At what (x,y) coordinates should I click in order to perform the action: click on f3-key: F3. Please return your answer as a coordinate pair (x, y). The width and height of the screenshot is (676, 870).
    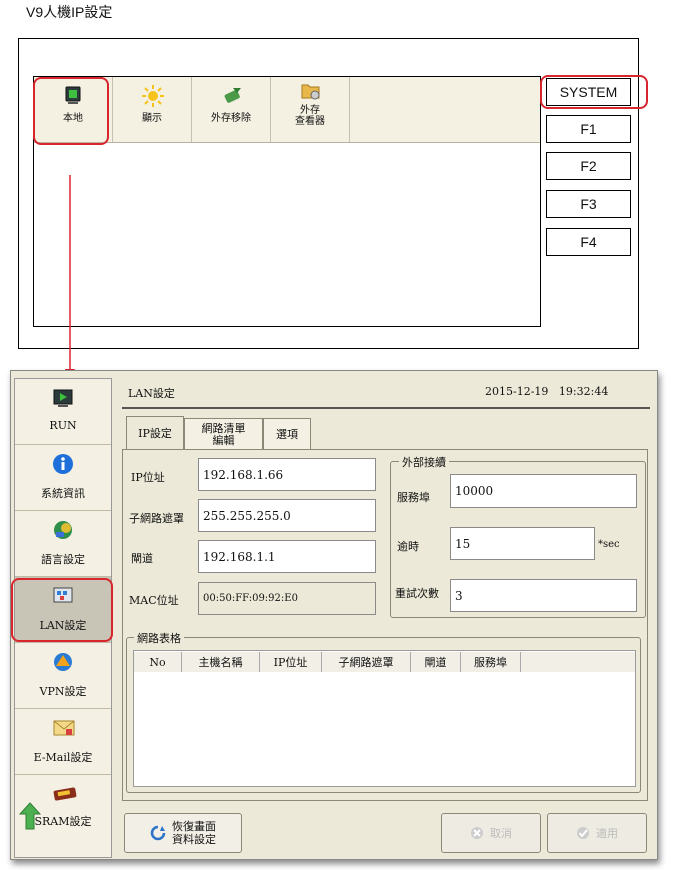
    Looking at the image, I should click on (588, 204).